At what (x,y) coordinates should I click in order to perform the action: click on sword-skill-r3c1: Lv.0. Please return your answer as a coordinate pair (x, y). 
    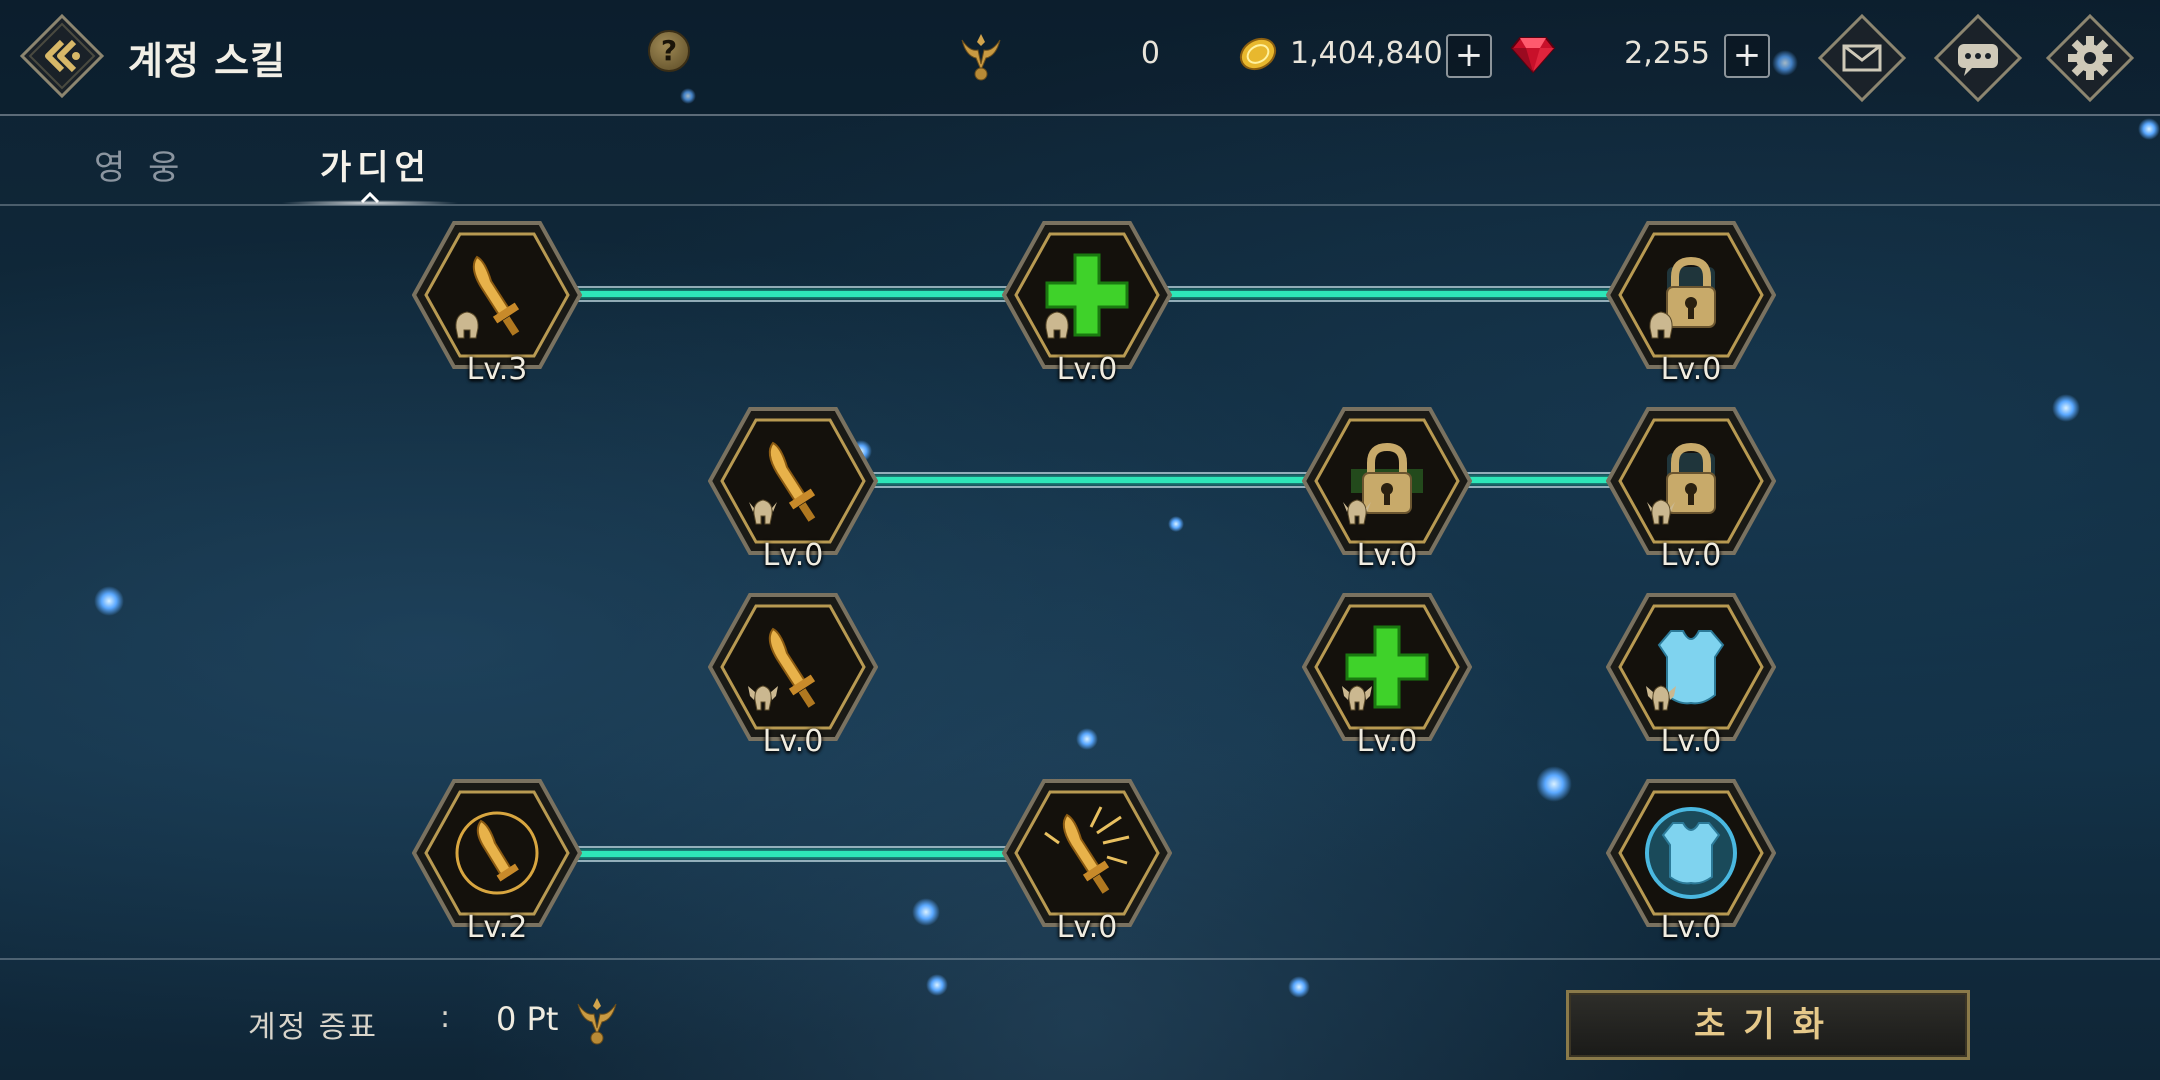
    Looking at the image, I should click on (793, 675).